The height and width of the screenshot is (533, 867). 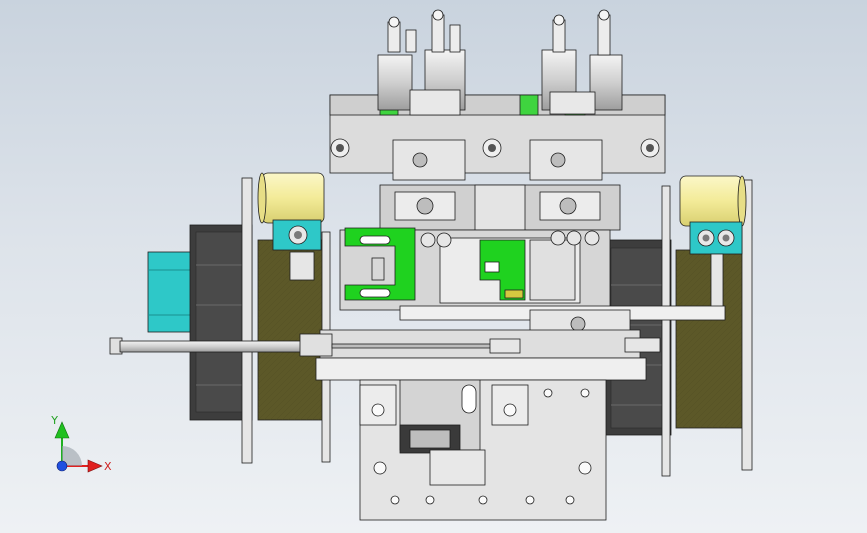 I want to click on x-axis-label: X, so click(x=108, y=466).